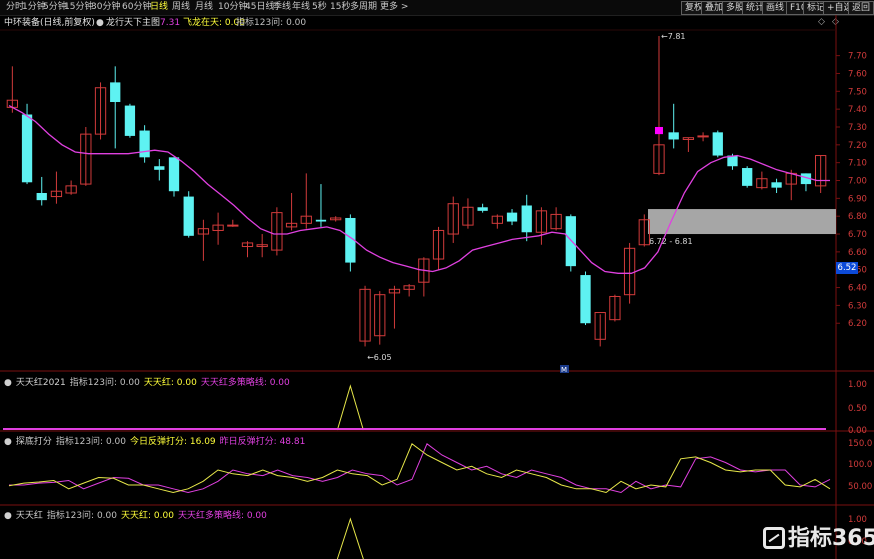  What do you see at coordinates (104, 383) in the screenshot?
I see `pane1-field1: 指标123问: 0.00` at bounding box center [104, 383].